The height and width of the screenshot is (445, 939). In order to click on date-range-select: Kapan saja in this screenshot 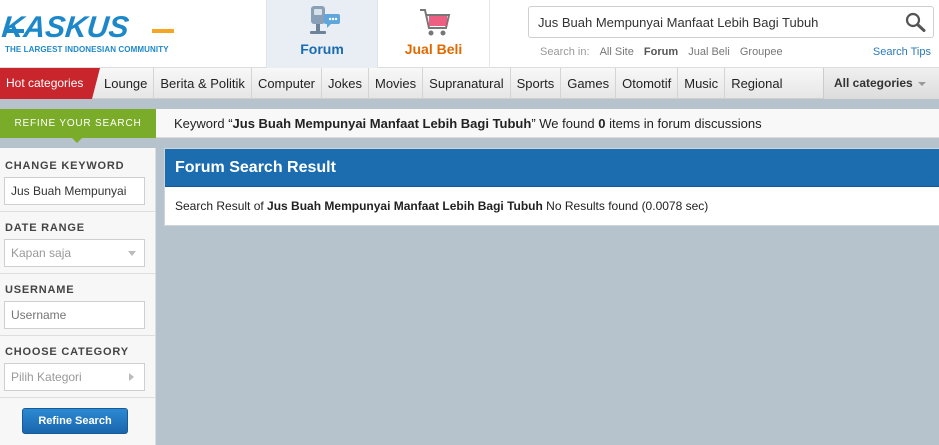, I will do `click(74, 253)`.